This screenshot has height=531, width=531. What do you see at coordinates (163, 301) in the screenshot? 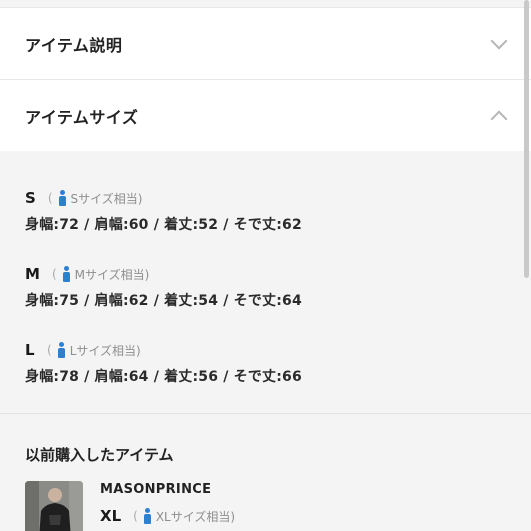
I see `size-measurements: 身幅:75 / 肩幅:62 / 着丈:54 / そで丈:64` at bounding box center [163, 301].